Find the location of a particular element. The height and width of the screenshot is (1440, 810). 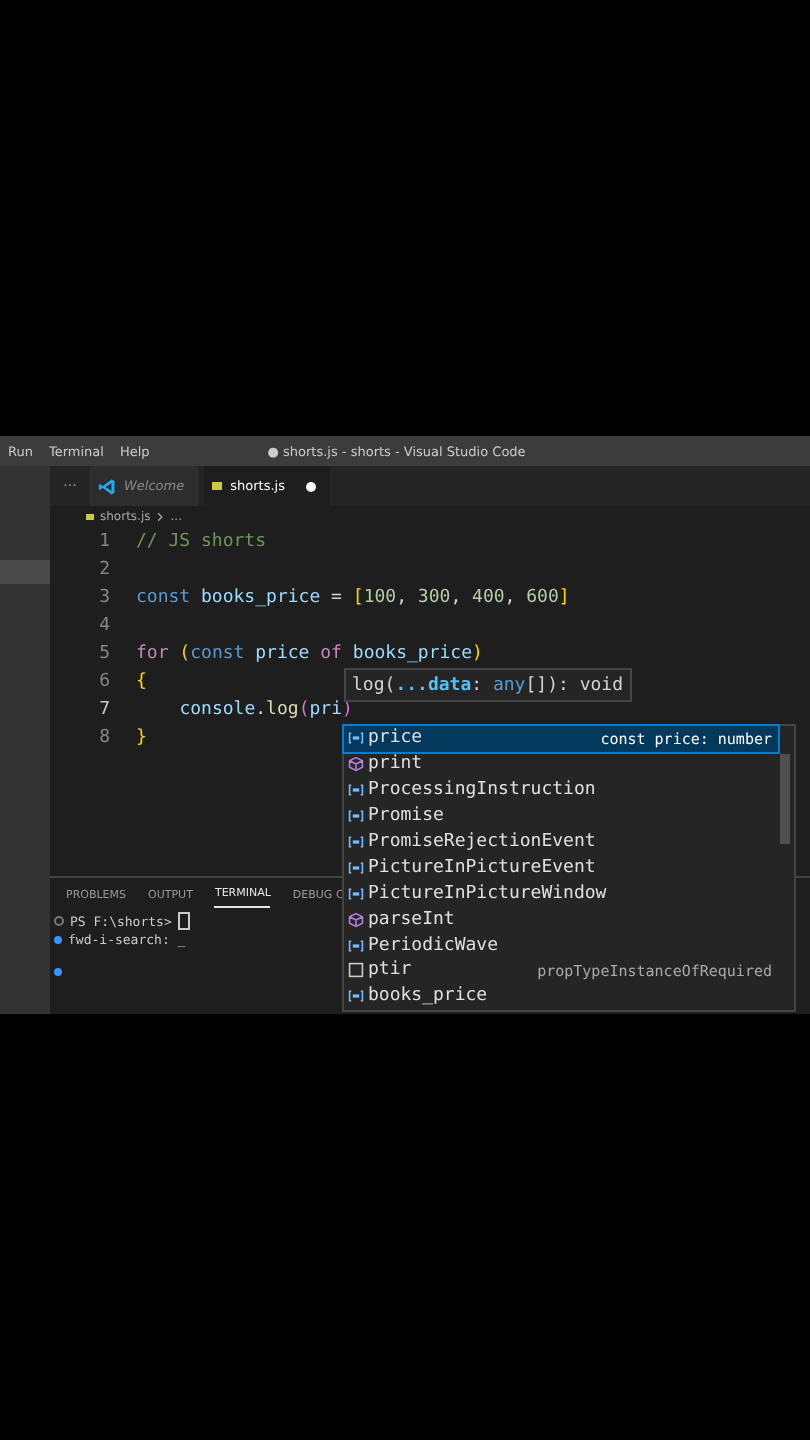

square-icon is located at coordinates (356, 970).